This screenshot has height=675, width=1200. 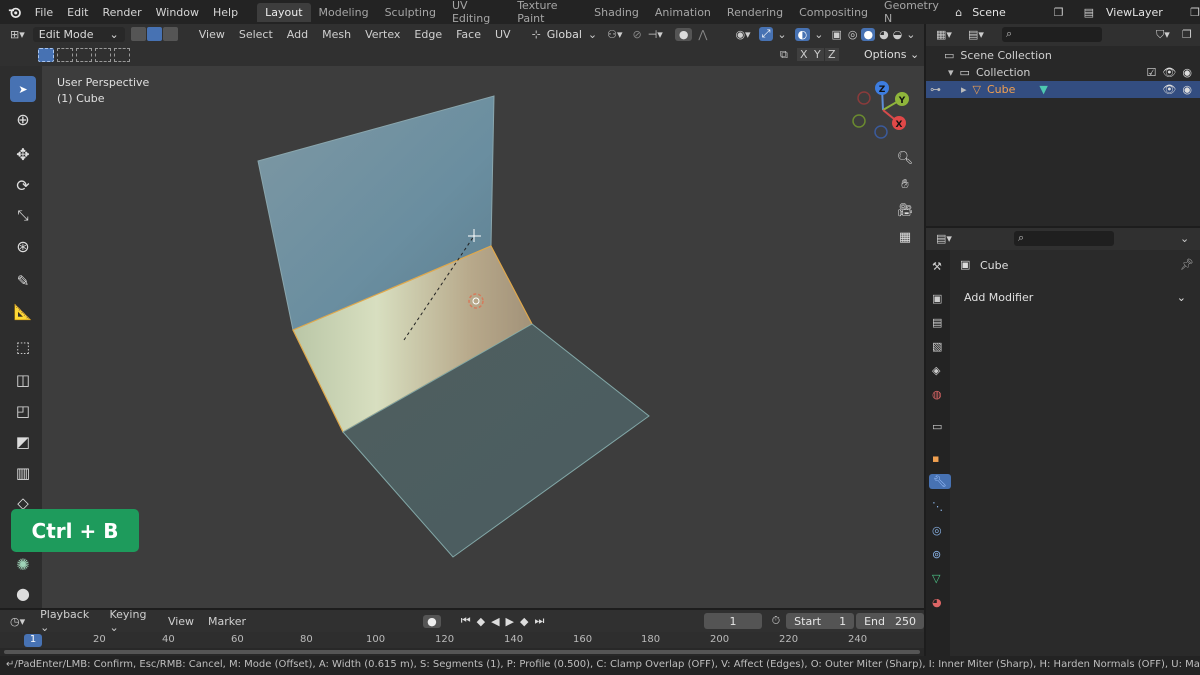 I want to click on vertex-select-icon, so click(x=138, y=34).